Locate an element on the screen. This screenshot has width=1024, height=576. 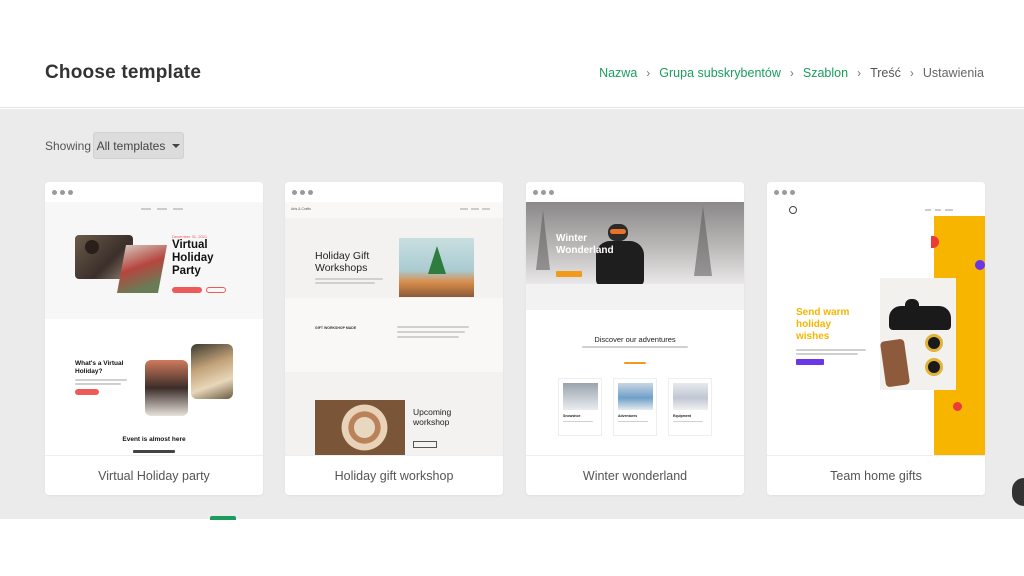
tree-icon is located at coordinates (437, 260).